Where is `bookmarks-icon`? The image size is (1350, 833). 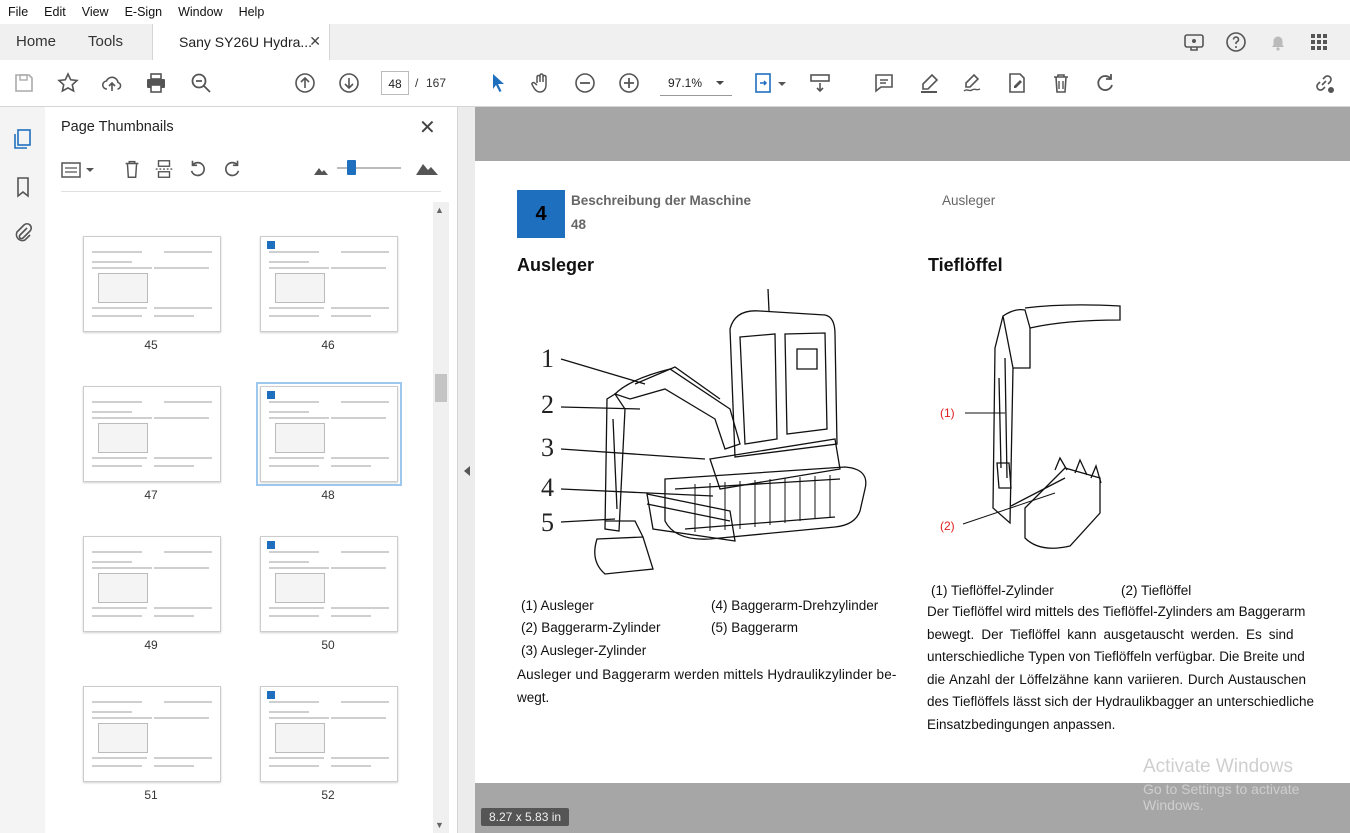
bookmarks-icon is located at coordinates (23, 187).